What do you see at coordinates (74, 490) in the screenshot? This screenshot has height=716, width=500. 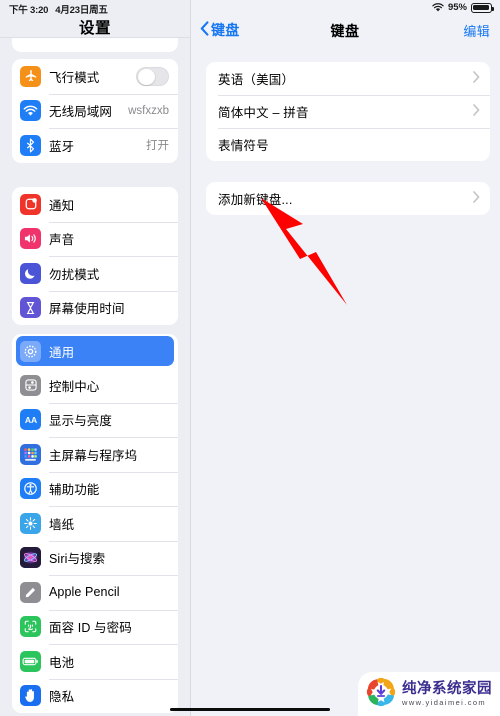 I see `sidebar-item-label: 辅助功能` at bounding box center [74, 490].